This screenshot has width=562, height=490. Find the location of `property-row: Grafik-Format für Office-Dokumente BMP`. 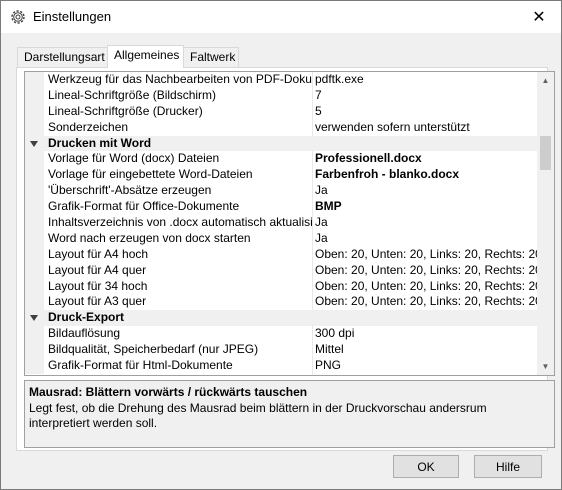

property-row: Grafik-Format für Office-Dokumente BMP is located at coordinates (281, 207).